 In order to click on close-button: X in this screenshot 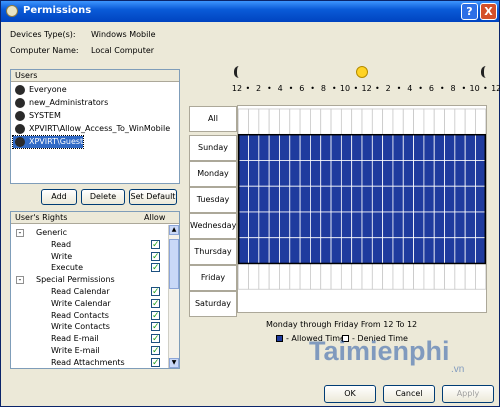, I will do `click(488, 11)`.